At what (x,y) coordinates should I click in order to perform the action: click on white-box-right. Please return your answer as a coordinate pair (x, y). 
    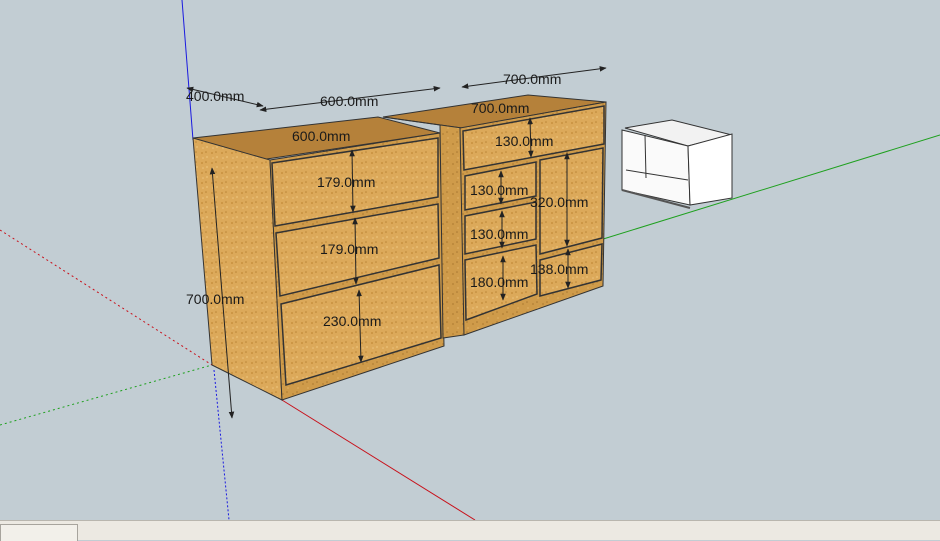
    Looking at the image, I should click on (710, 169).